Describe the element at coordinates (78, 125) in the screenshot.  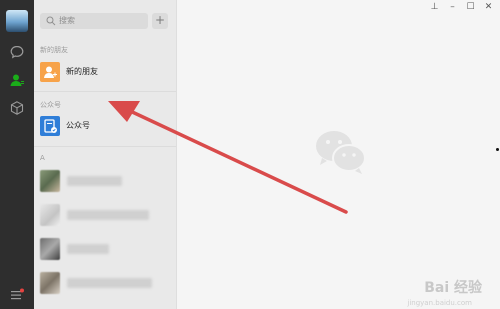
I see `official-accounts-label: 公众号` at that location.